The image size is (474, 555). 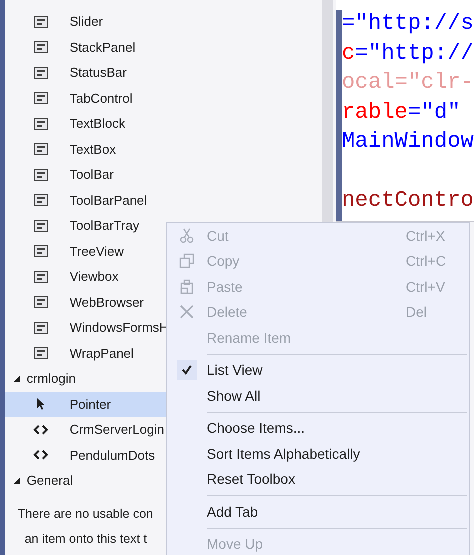 What do you see at coordinates (187, 261) in the screenshot?
I see `copy-icon` at bounding box center [187, 261].